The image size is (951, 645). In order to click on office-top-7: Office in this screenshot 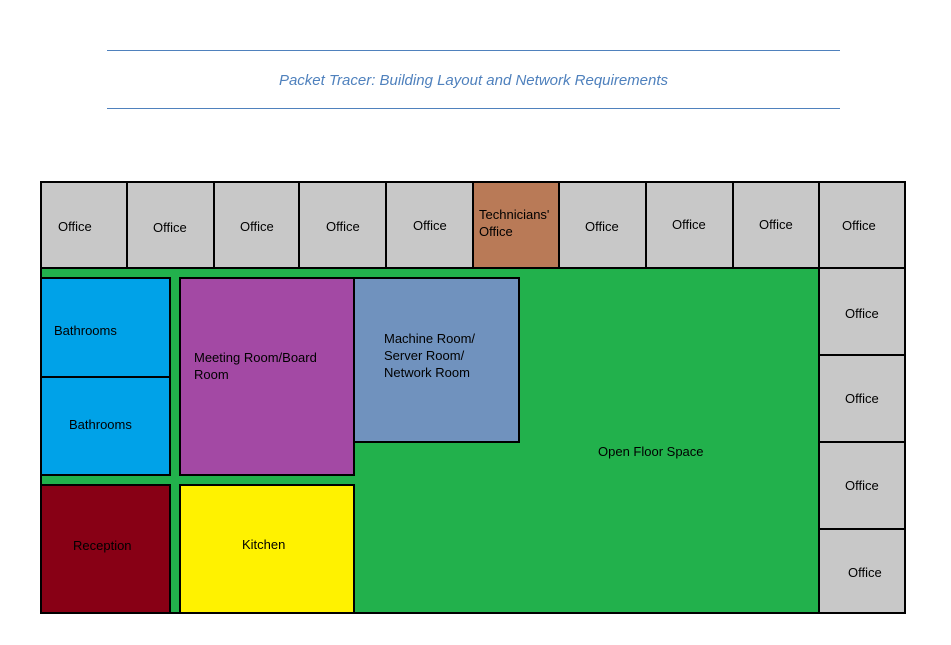, I will do `click(602, 225)`.